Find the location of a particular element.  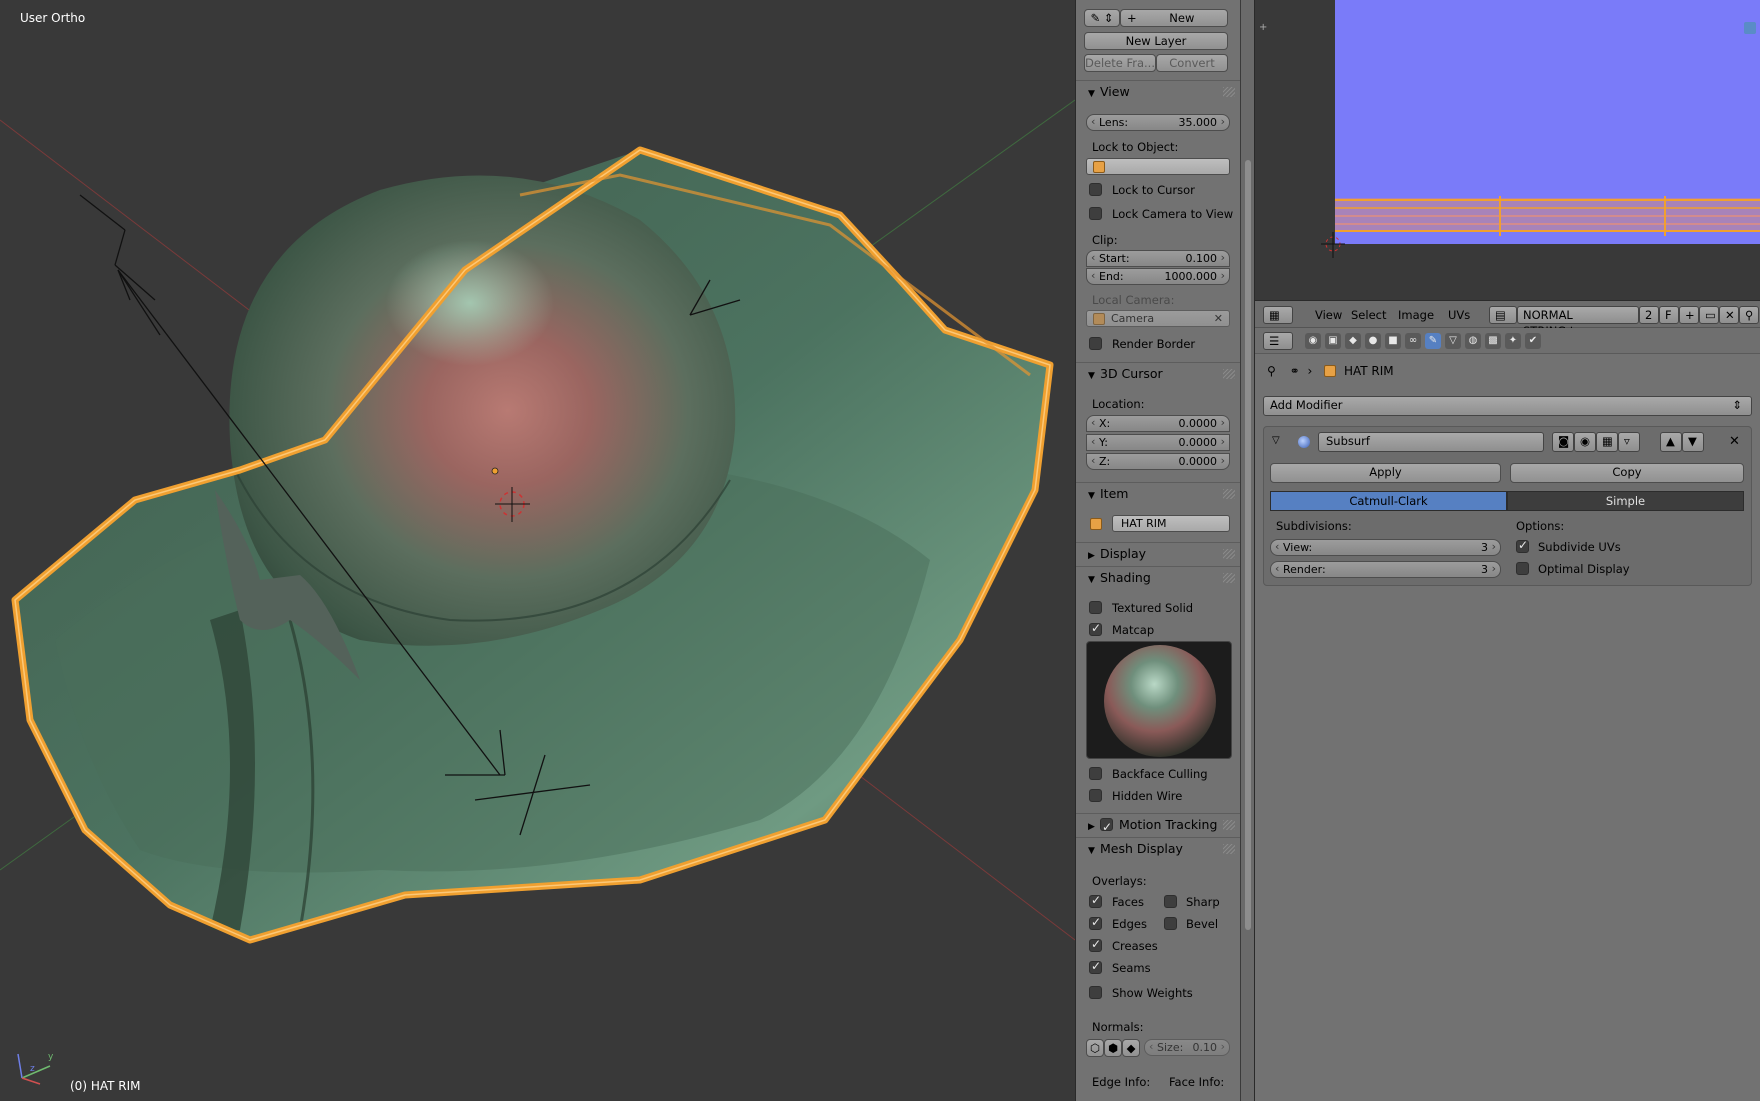

cursor-z-field: Z: 0.0000 is located at coordinates (1158, 461).